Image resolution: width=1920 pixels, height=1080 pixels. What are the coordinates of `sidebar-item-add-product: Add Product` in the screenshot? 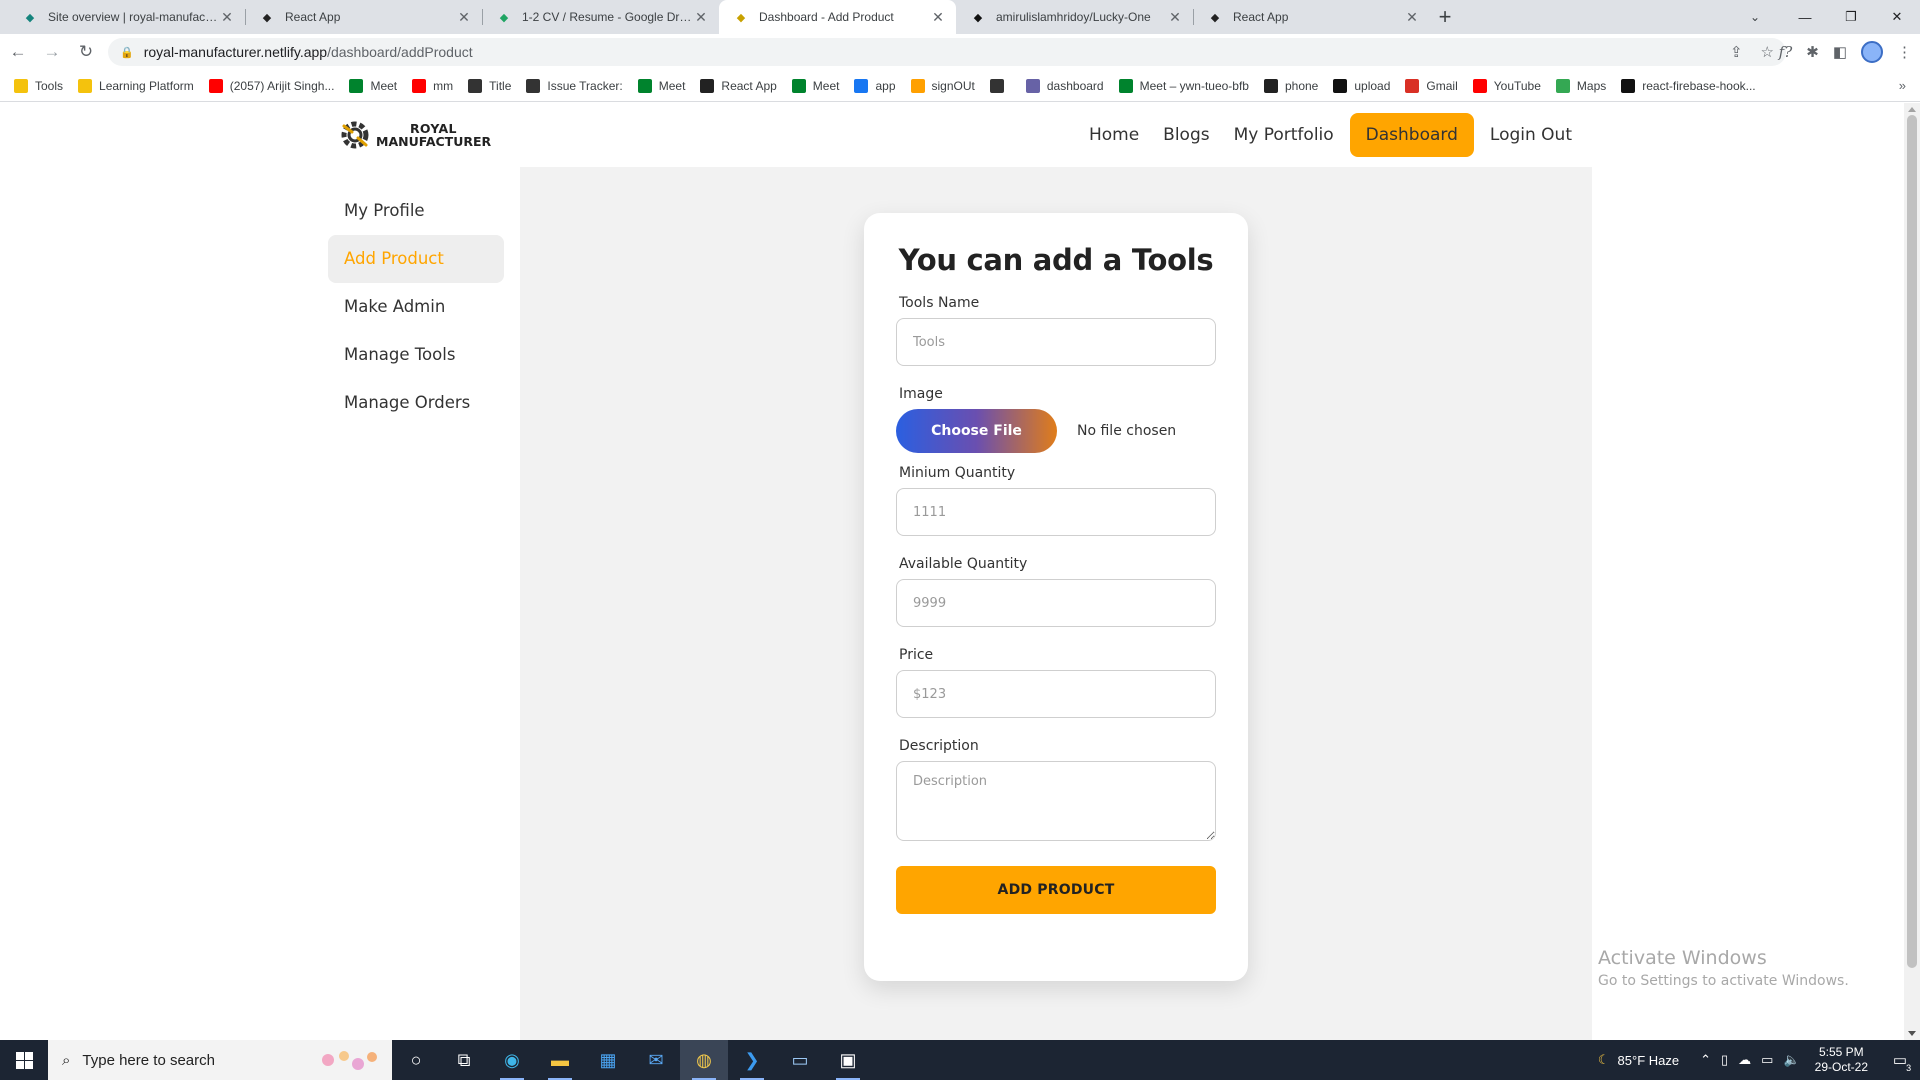 It's located at (416, 259).